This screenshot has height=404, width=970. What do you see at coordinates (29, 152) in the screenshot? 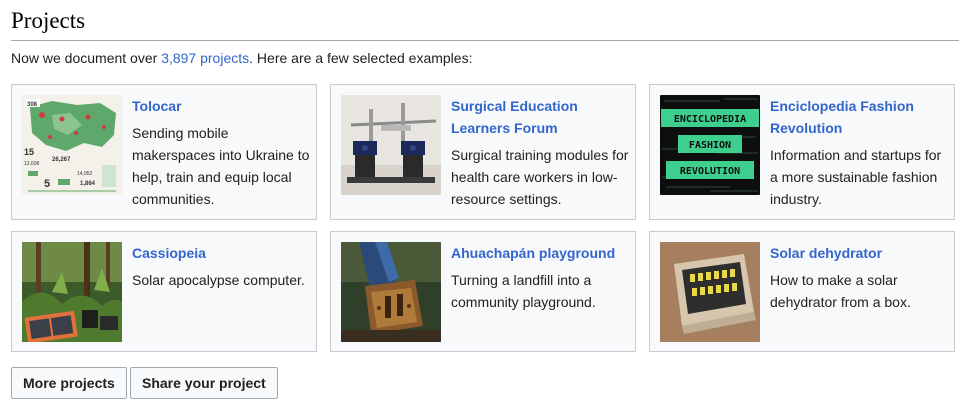
I see `svg-text: 15` at bounding box center [29, 152].